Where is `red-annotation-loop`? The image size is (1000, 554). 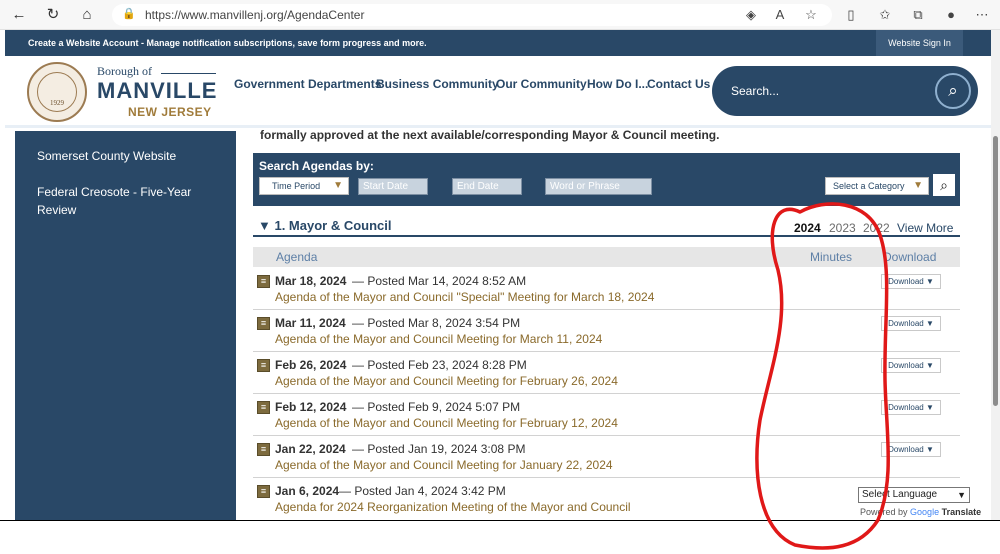
red-annotation-loop is located at coordinates (823, 376).